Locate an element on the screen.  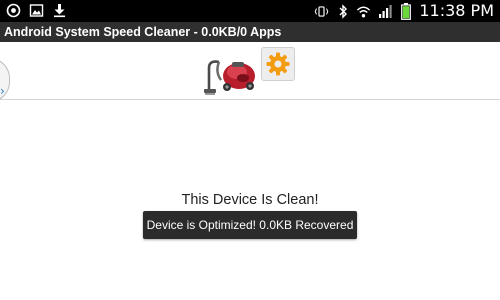
gear-icon is located at coordinates (278, 64).